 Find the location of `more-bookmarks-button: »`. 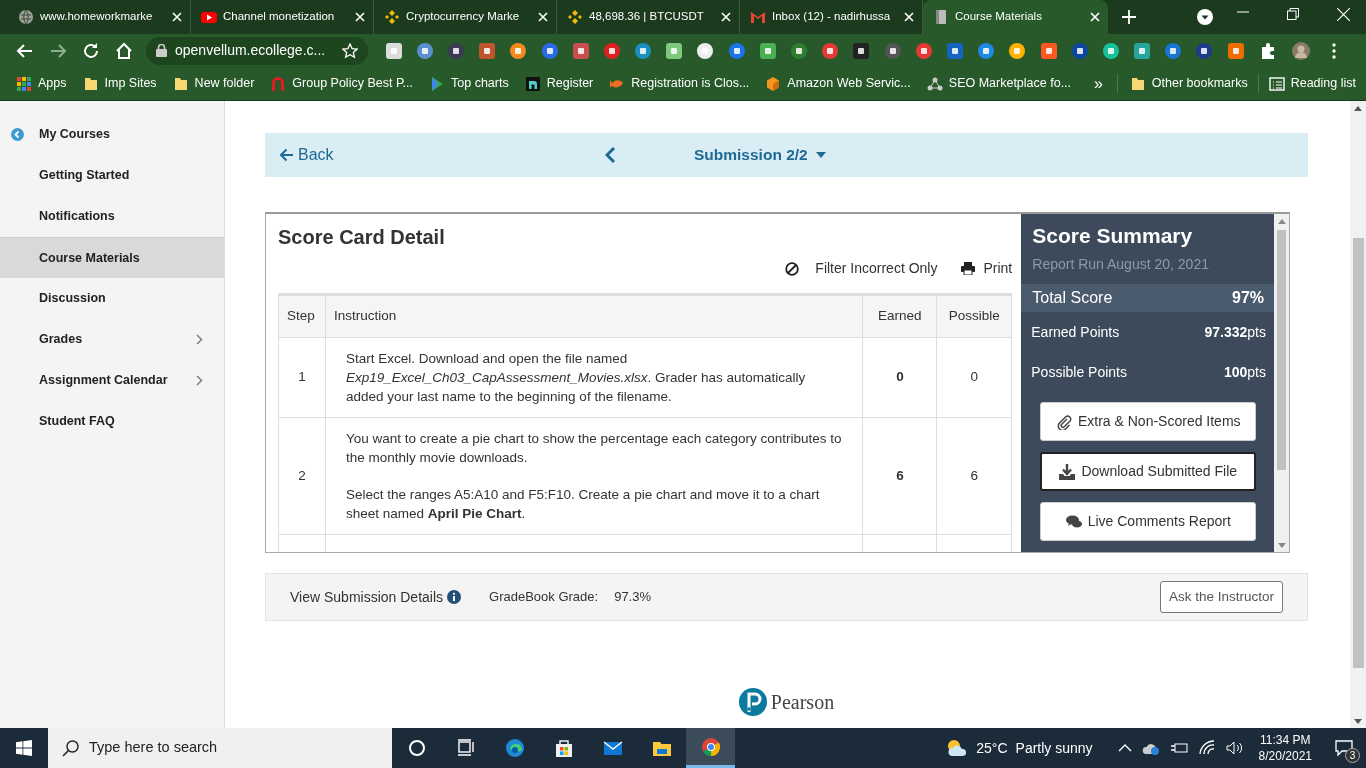

more-bookmarks-button: » is located at coordinates (1098, 83).